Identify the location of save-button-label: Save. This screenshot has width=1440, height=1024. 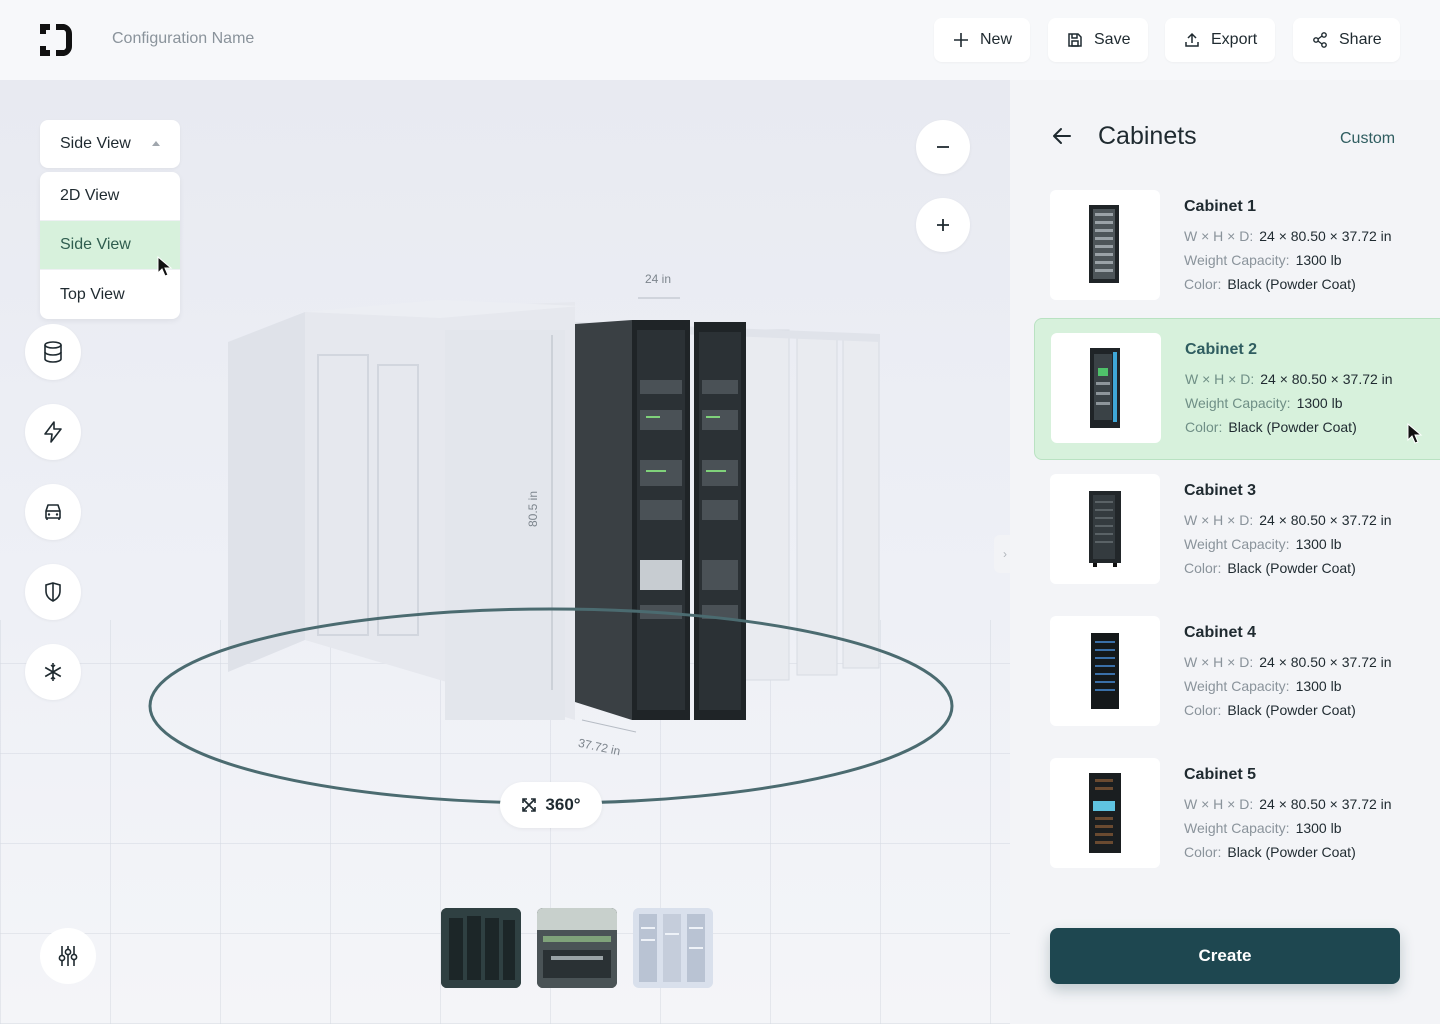
(1112, 39).